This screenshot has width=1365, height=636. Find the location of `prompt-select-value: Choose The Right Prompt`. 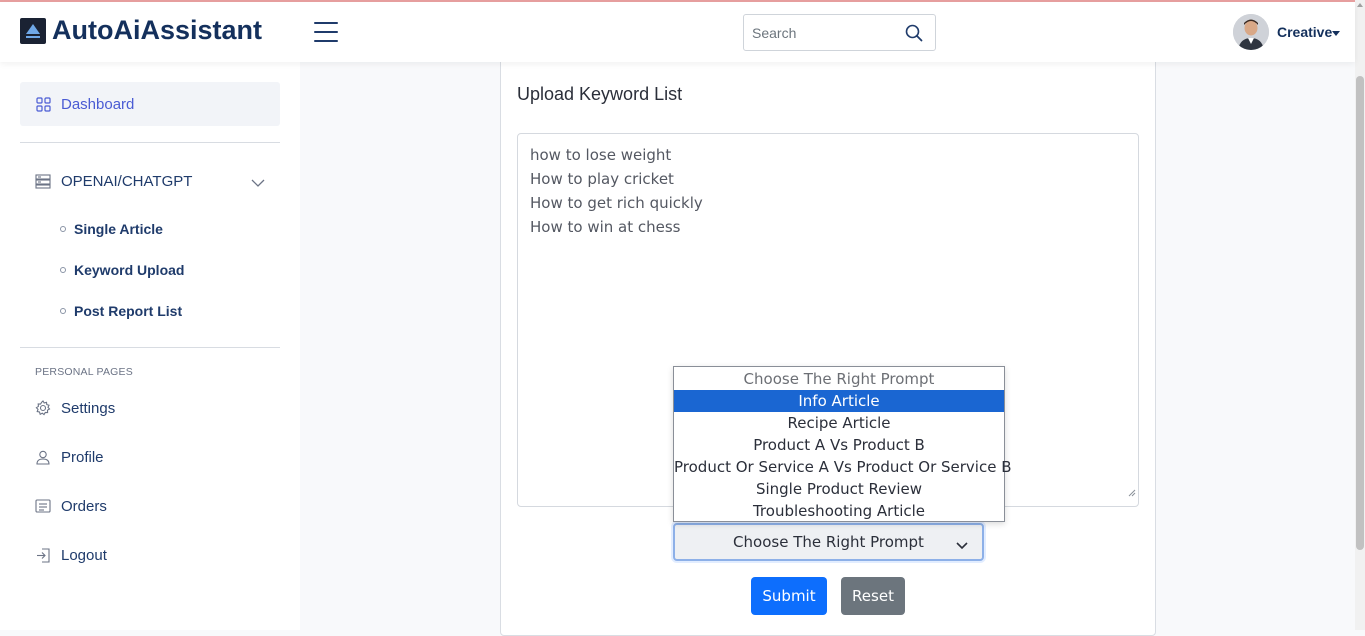

prompt-select-value: Choose The Right Prompt is located at coordinates (828, 542).